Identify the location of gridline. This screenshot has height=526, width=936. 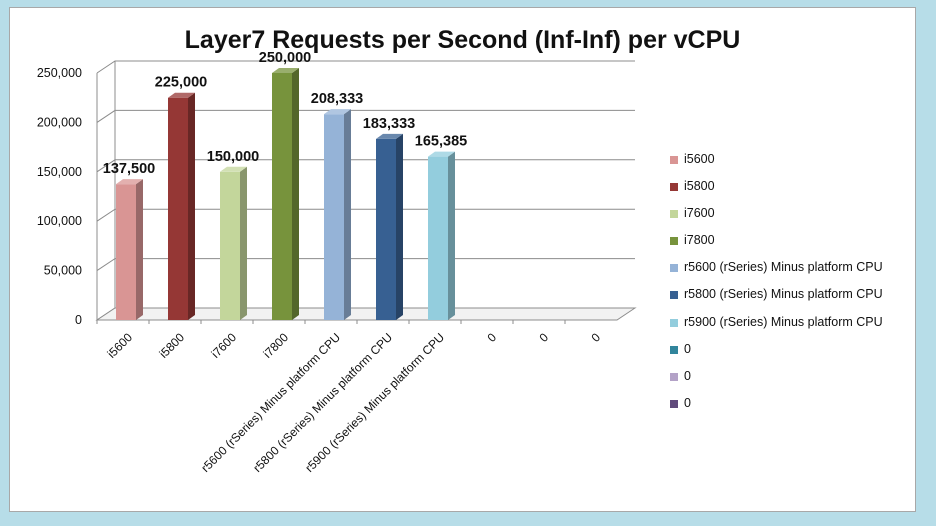
(365, 67).